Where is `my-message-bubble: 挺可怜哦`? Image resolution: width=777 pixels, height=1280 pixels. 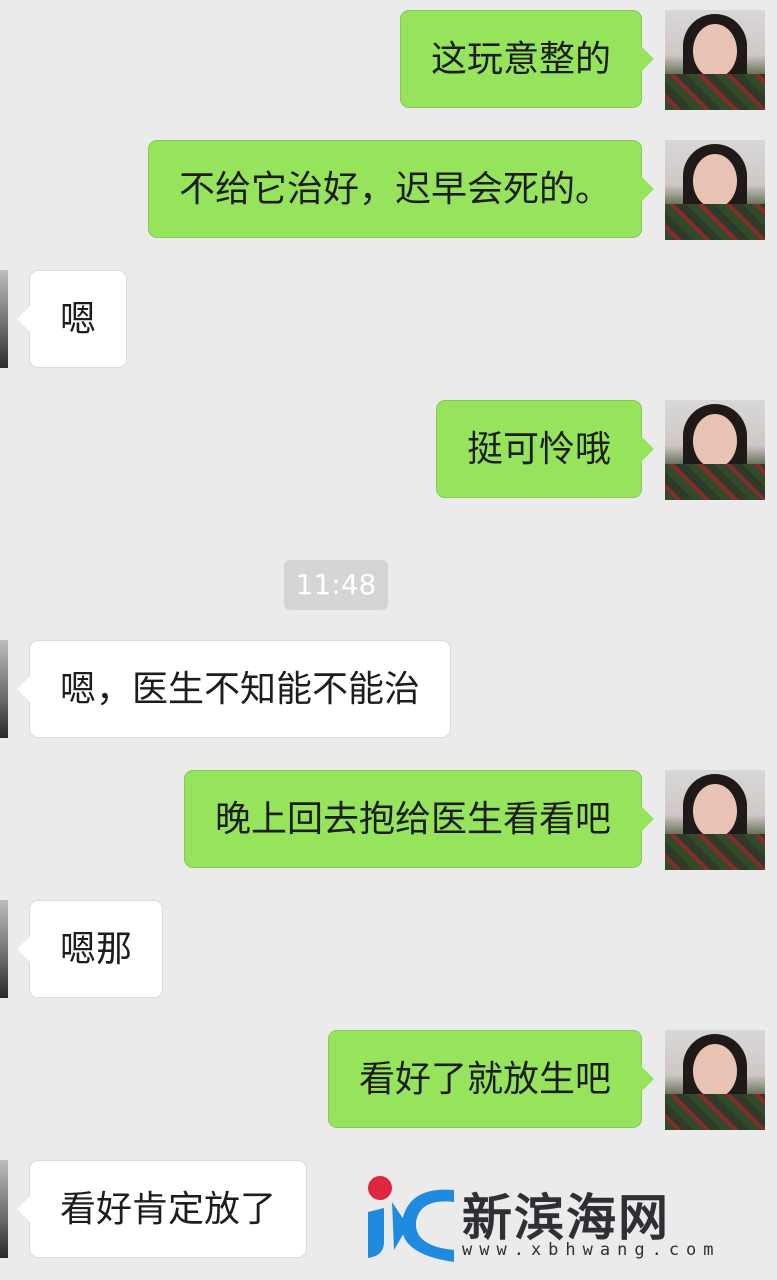 my-message-bubble: 挺可怜哦 is located at coordinates (545, 449).